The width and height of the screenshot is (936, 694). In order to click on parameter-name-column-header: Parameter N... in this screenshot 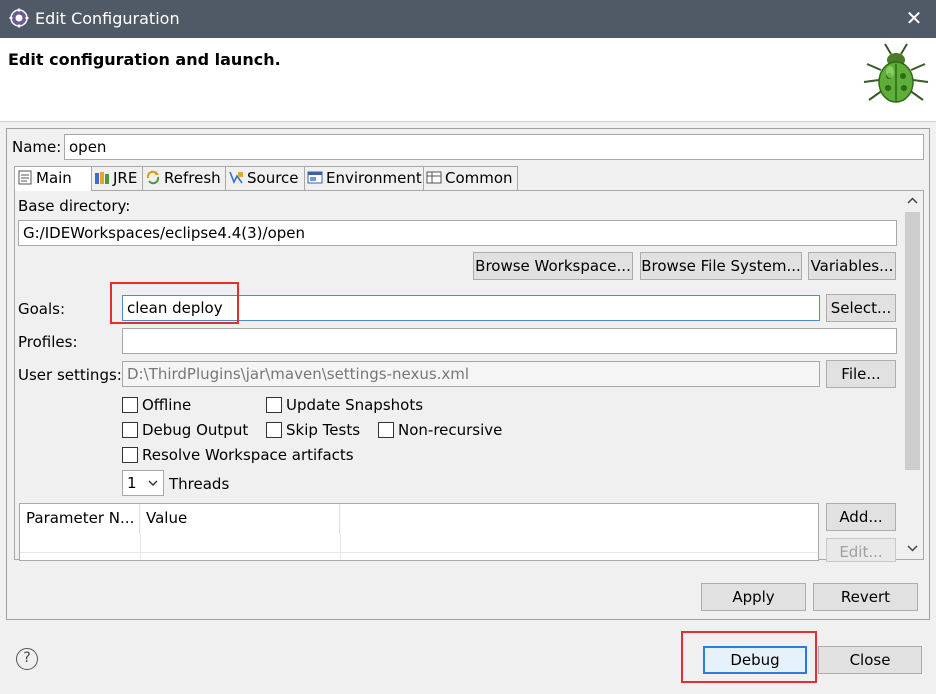, I will do `click(80, 519)`.